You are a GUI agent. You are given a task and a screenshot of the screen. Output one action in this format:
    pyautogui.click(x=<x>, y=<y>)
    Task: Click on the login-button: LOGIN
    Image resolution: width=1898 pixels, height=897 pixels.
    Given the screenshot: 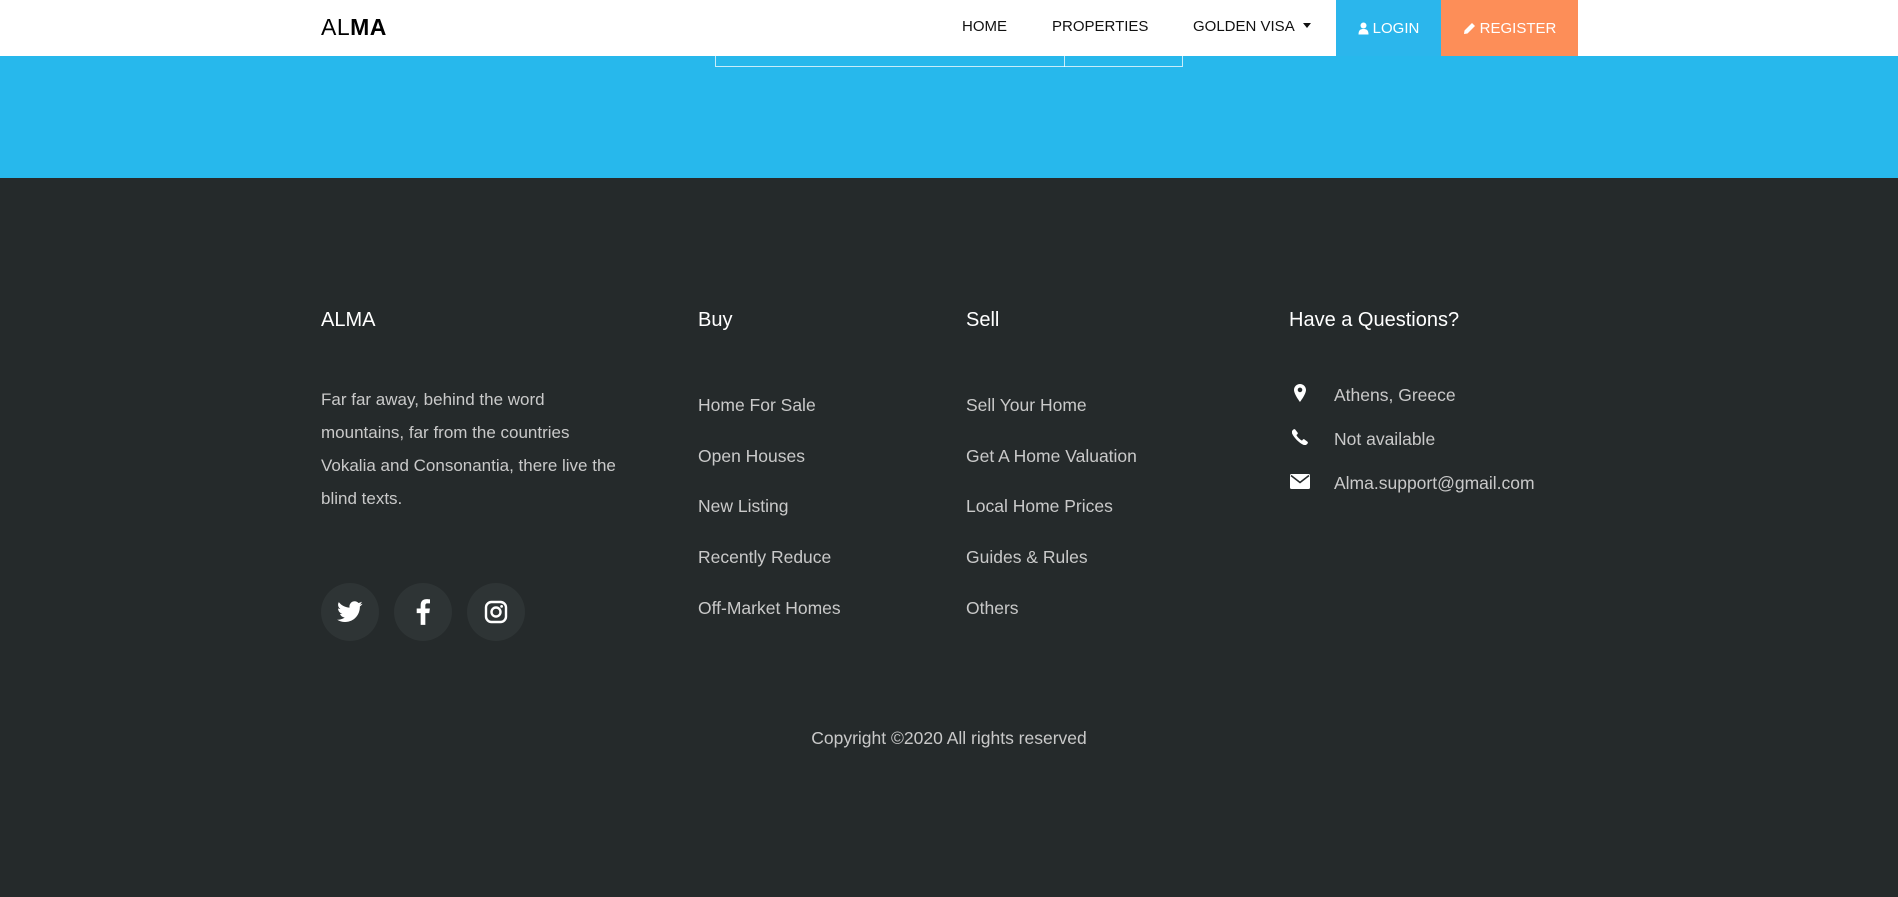 What is the action you would take?
    pyautogui.click(x=1388, y=28)
    